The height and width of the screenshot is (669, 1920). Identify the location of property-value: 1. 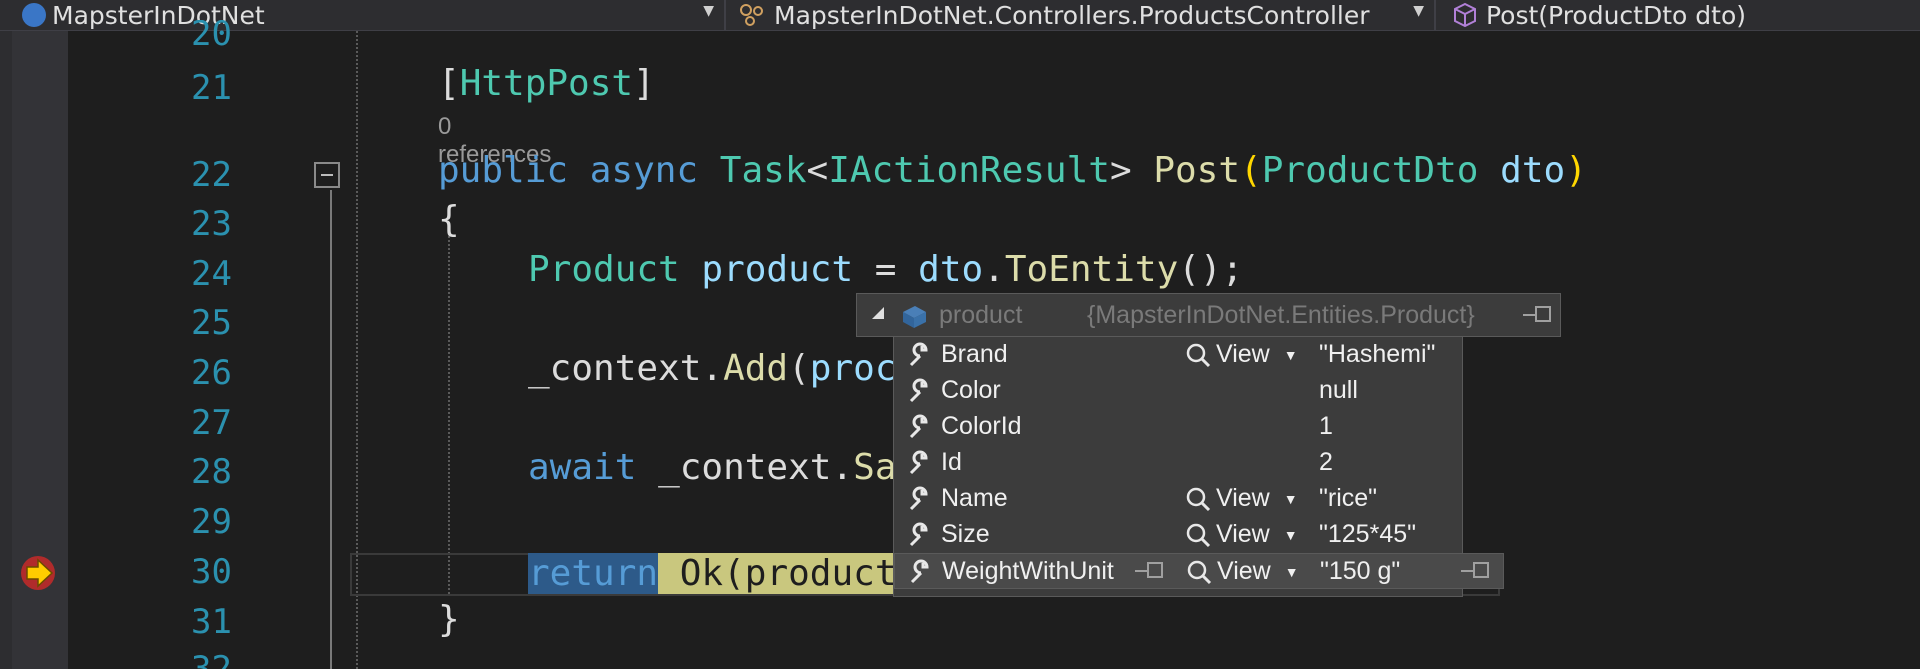
(1326, 426).